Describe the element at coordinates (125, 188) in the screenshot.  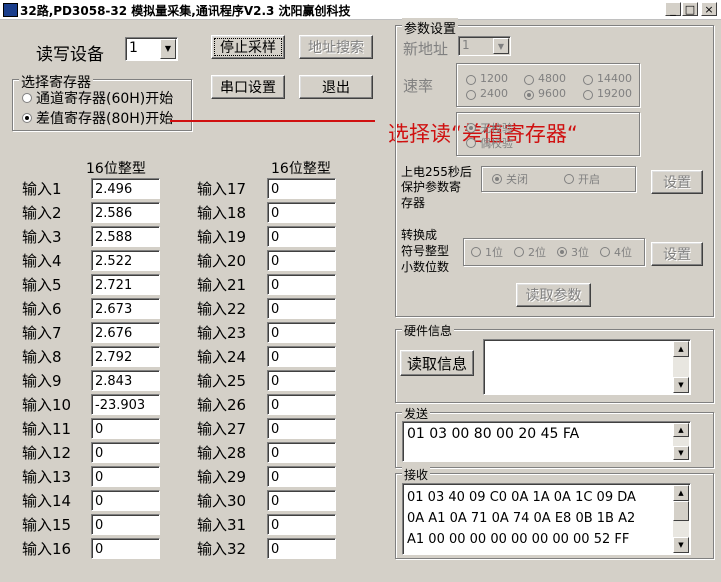
I see `input-value-field: 2.496` at that location.